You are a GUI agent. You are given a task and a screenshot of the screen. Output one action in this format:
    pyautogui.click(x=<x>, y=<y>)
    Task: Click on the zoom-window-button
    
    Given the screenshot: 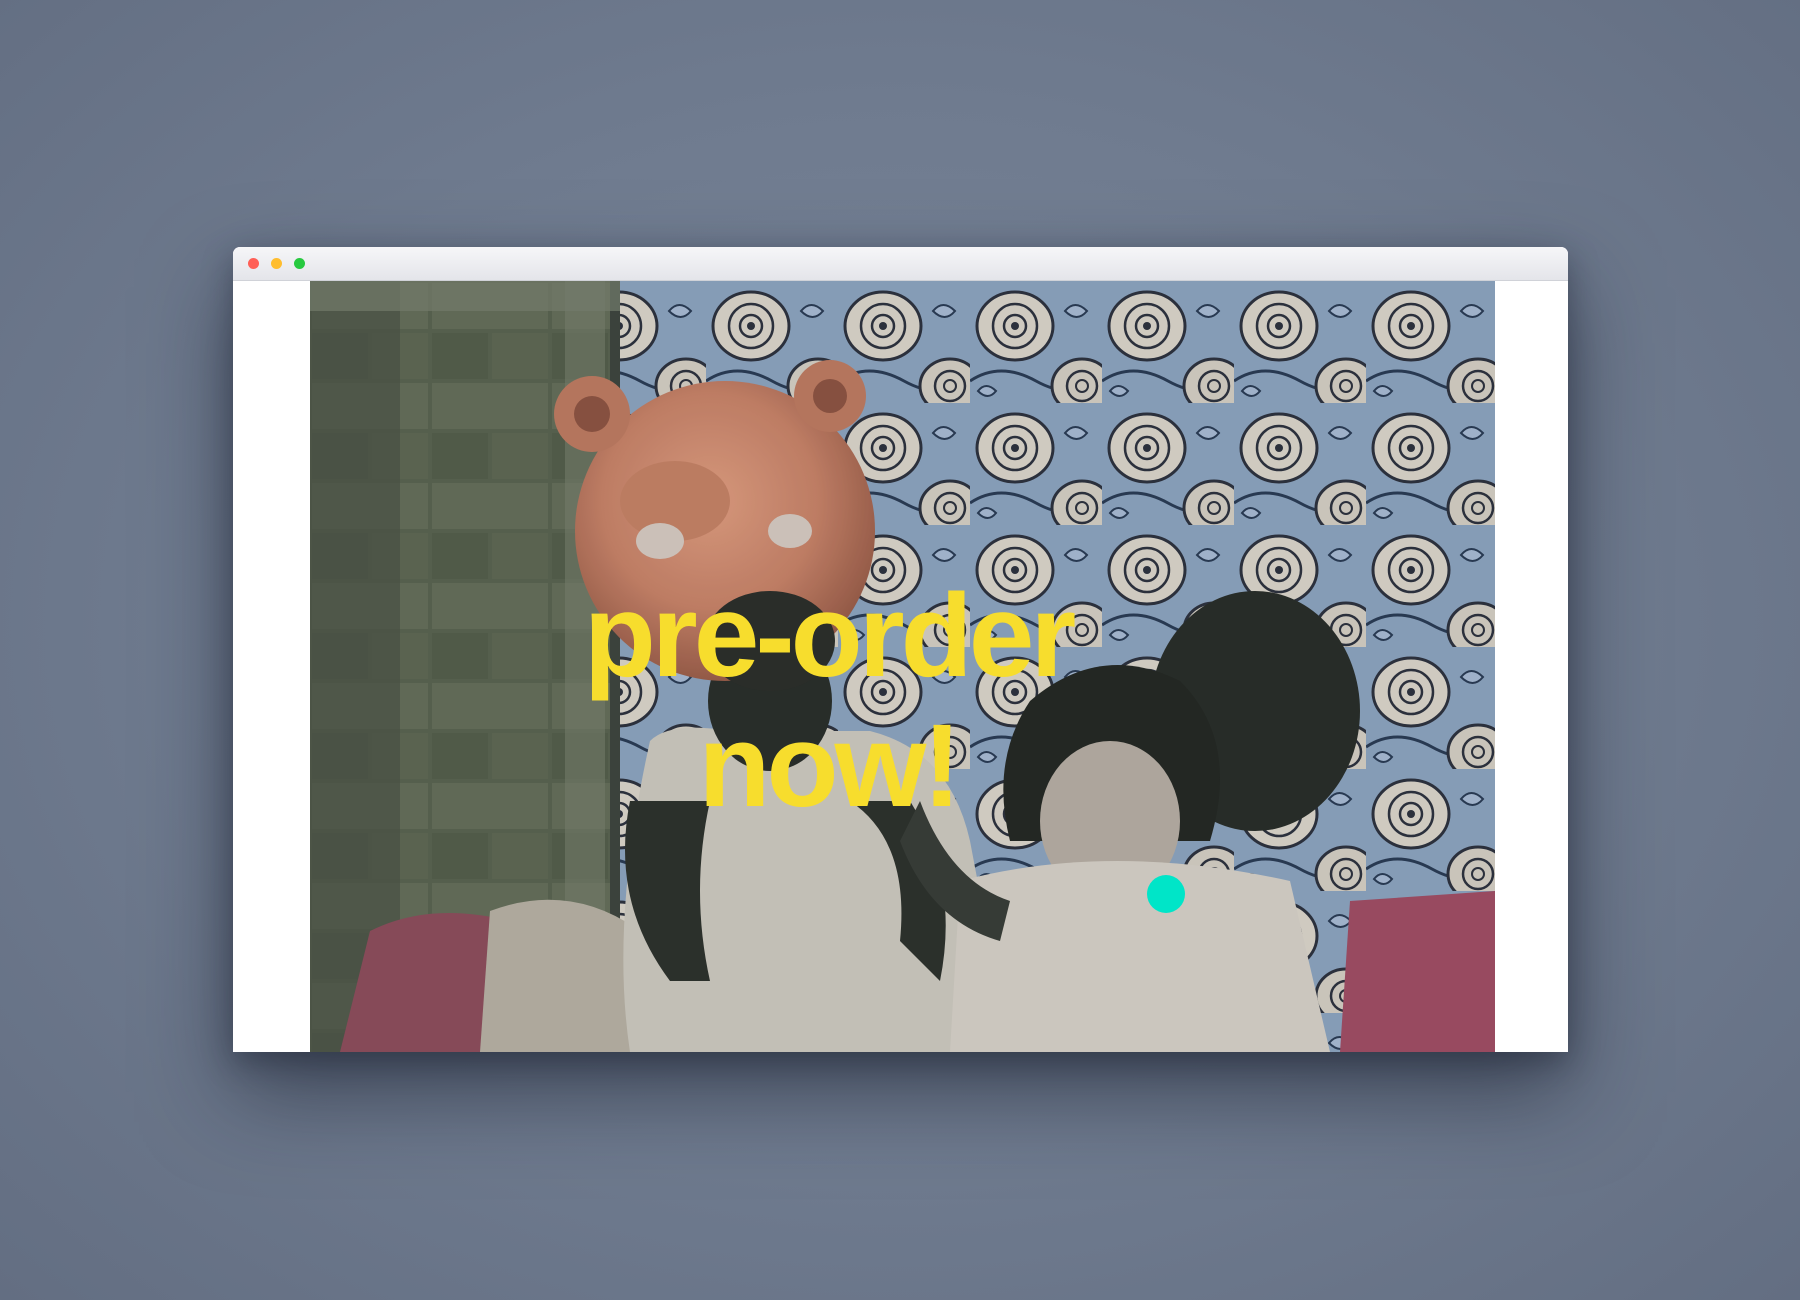 What is the action you would take?
    pyautogui.click(x=299, y=263)
    